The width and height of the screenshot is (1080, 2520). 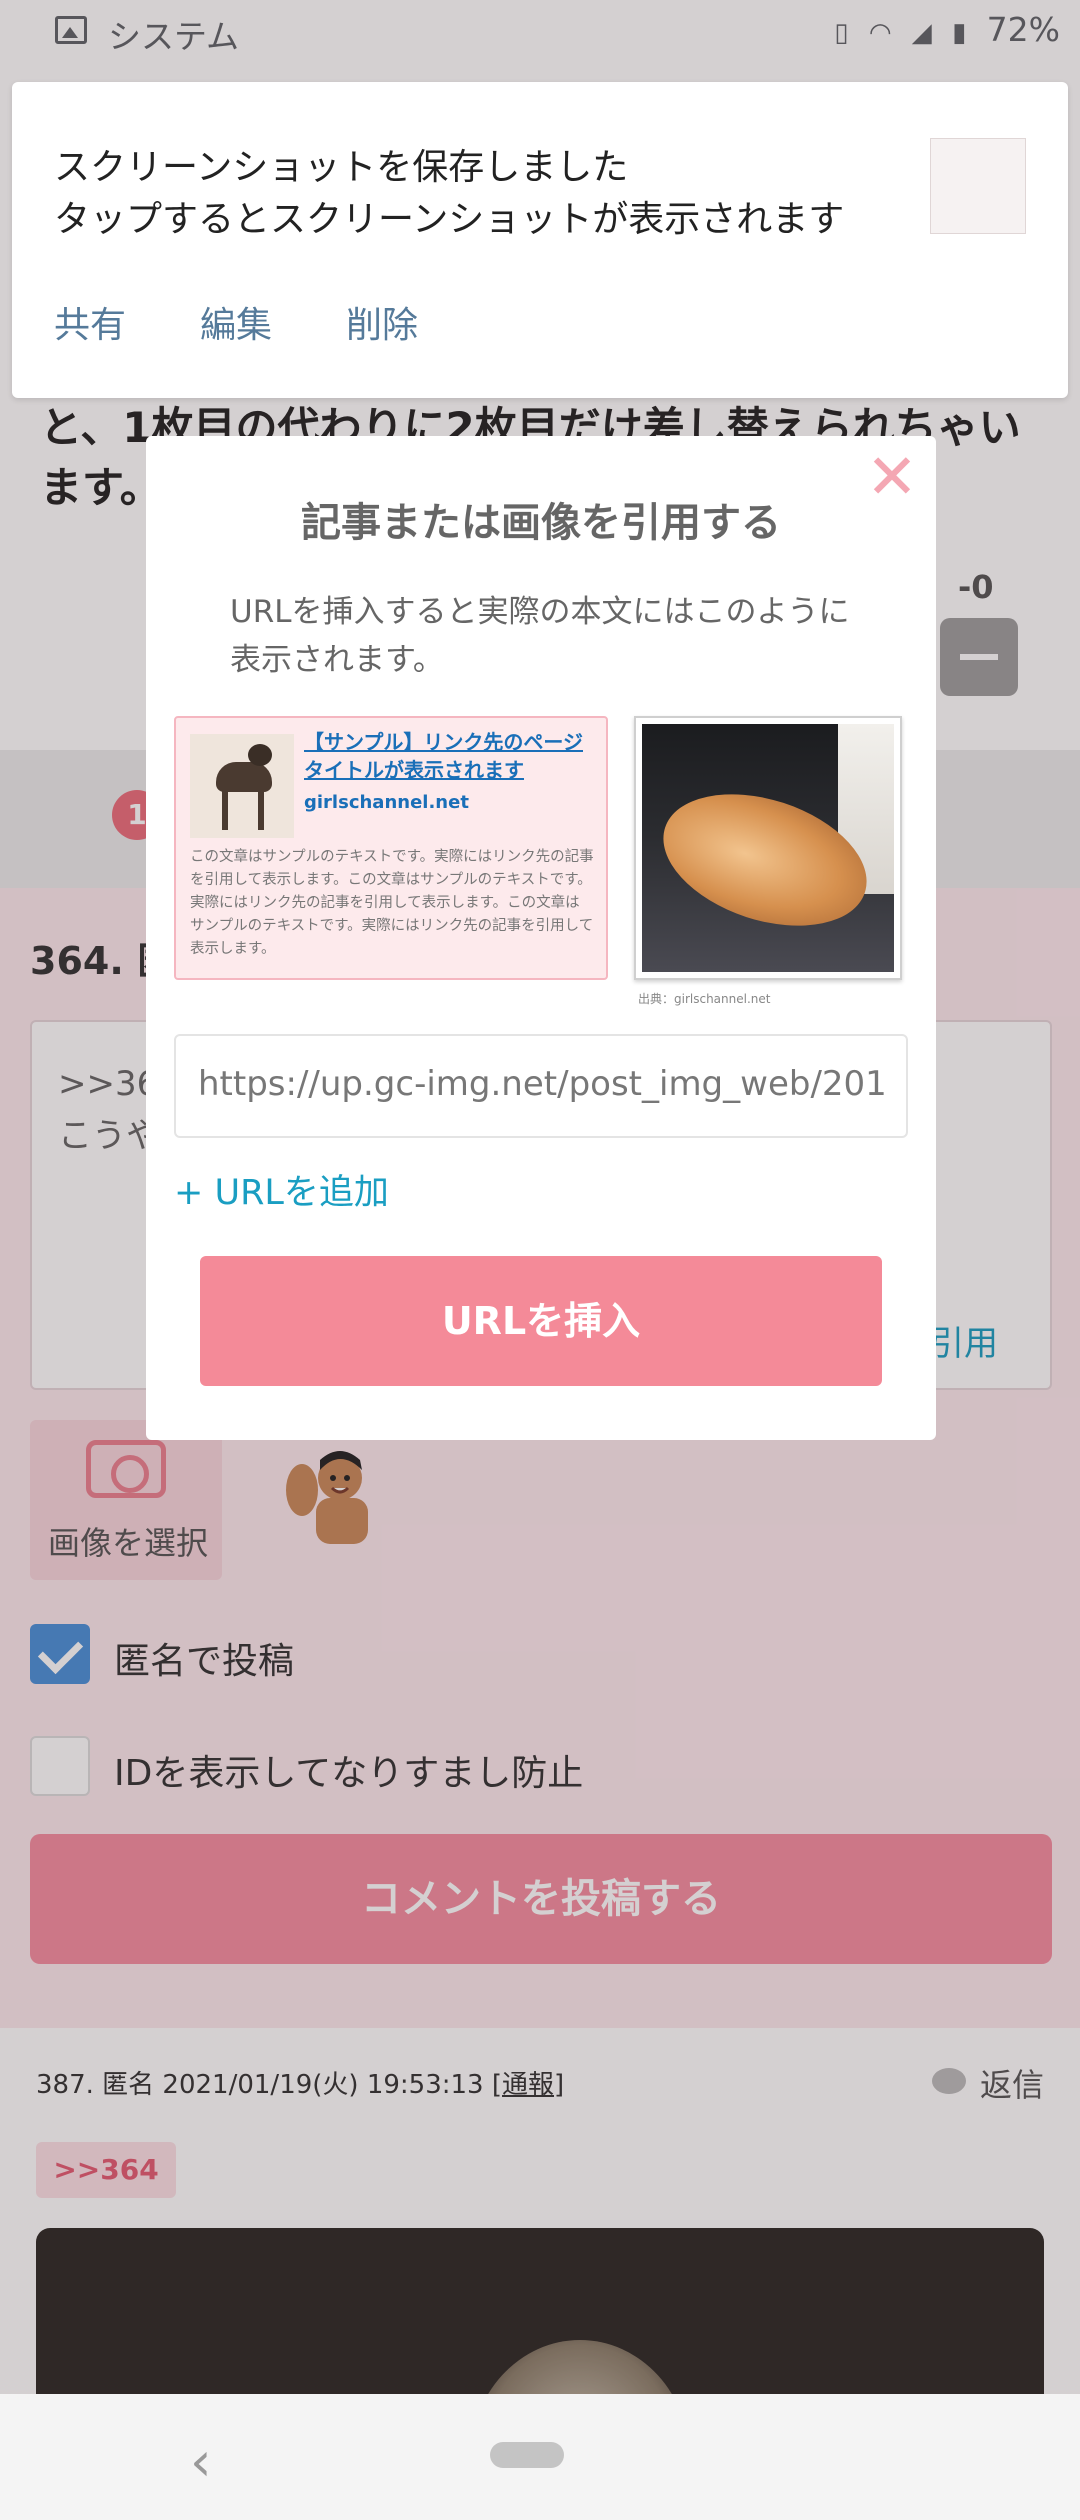 What do you see at coordinates (543, 1084) in the screenshot?
I see `url-input-value: https://up.gc-img.net/post_img_web/2019` at bounding box center [543, 1084].